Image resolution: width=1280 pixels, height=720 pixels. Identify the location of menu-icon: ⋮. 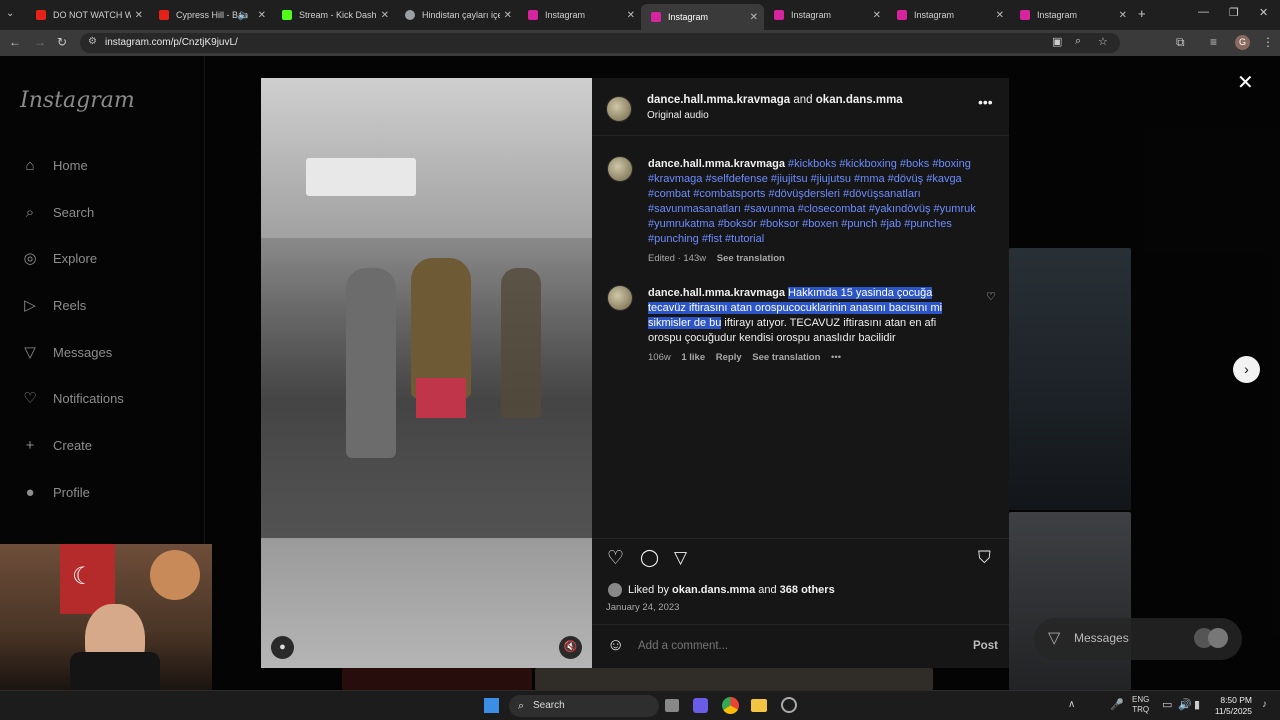
(1268, 42).